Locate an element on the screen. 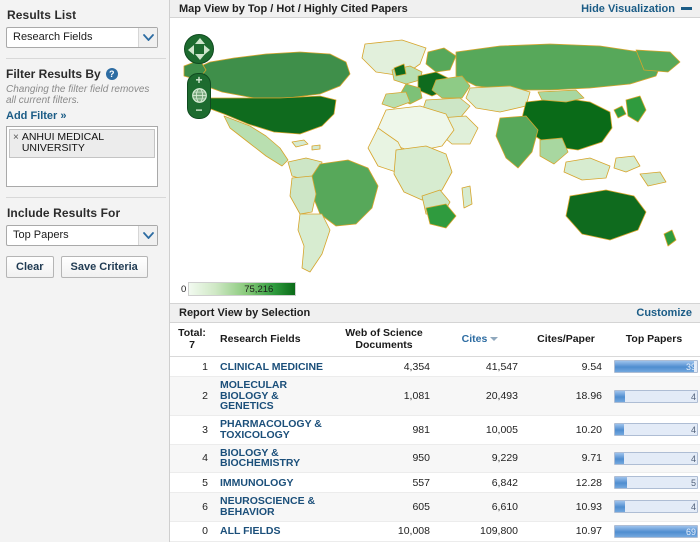  top-papers-value: 4 is located at coordinates (693, 458).